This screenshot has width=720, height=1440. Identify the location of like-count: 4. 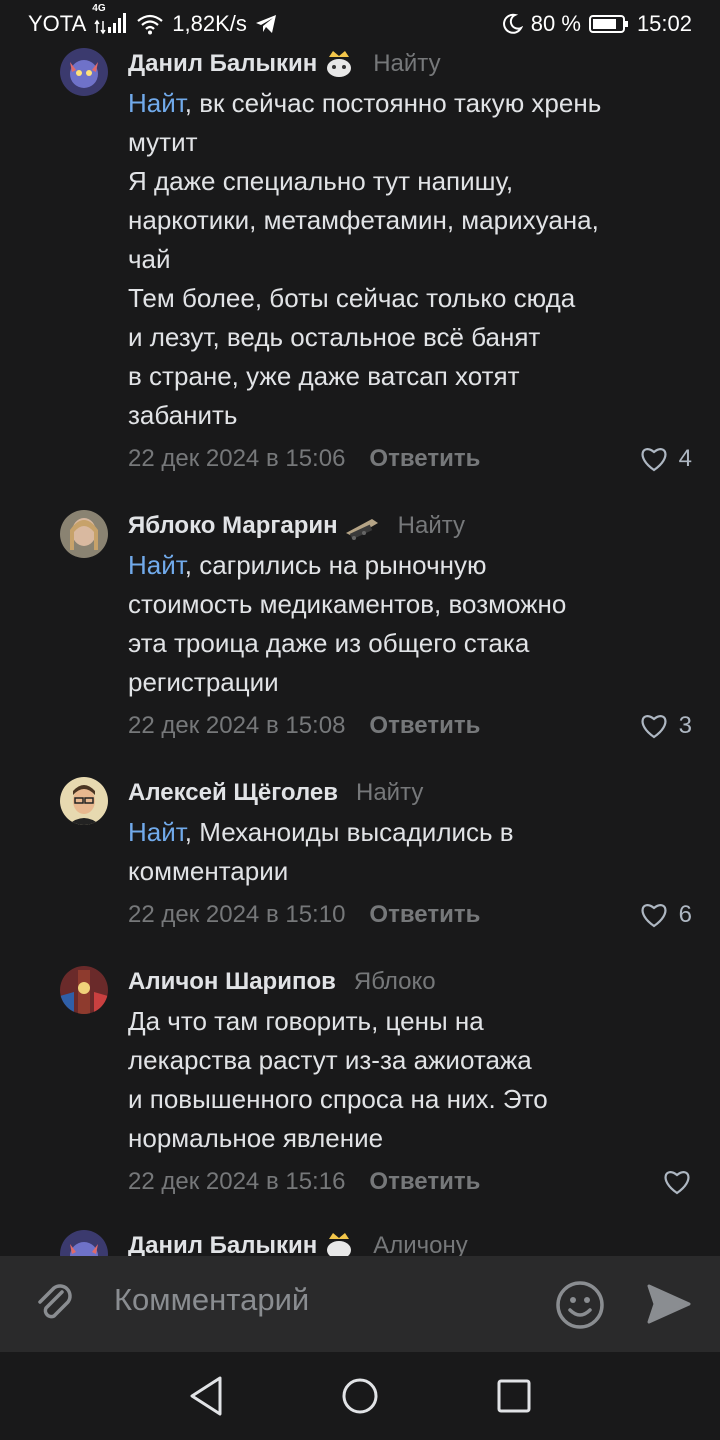
(685, 458).